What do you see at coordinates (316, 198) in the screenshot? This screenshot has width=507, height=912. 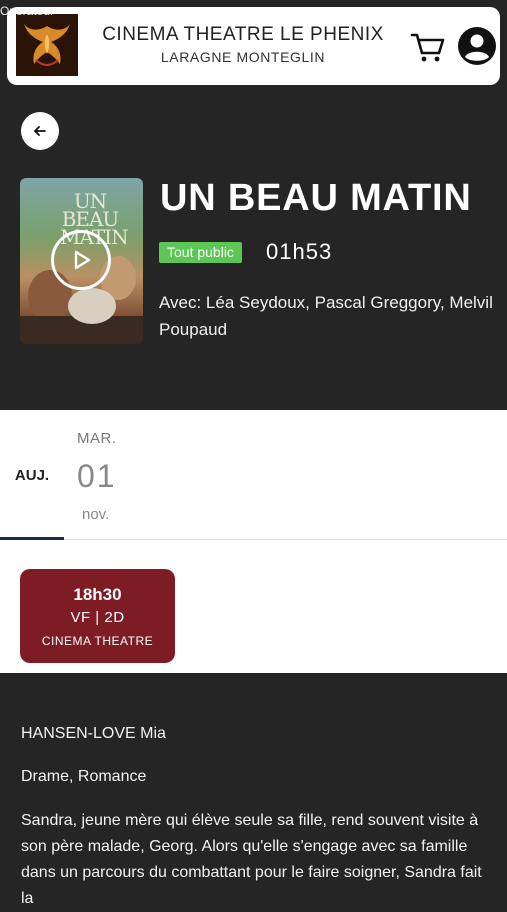 I see `movie-title: UN BEAU MATIN` at bounding box center [316, 198].